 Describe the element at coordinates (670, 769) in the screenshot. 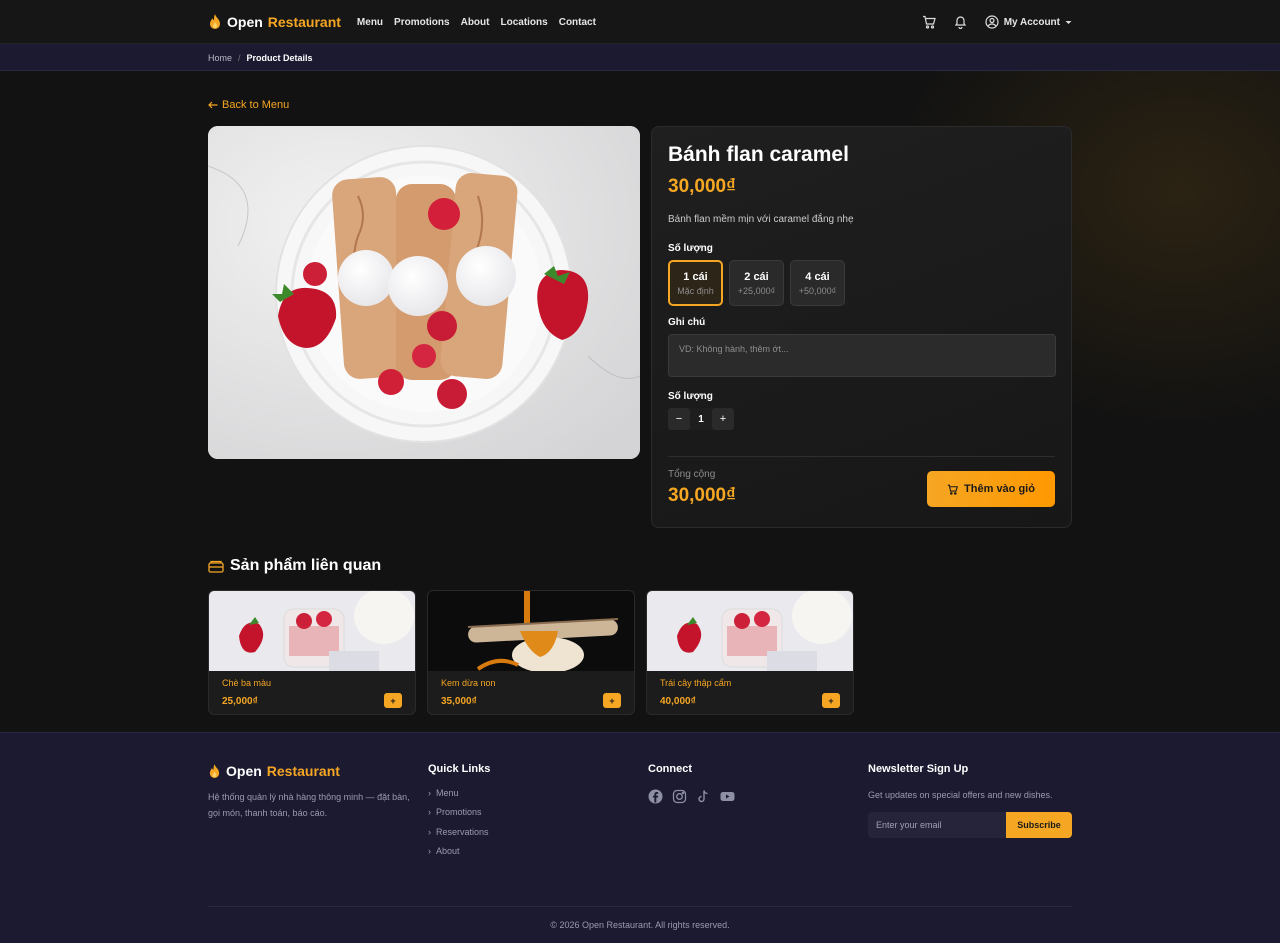

I see `connect-title: Connect` at that location.